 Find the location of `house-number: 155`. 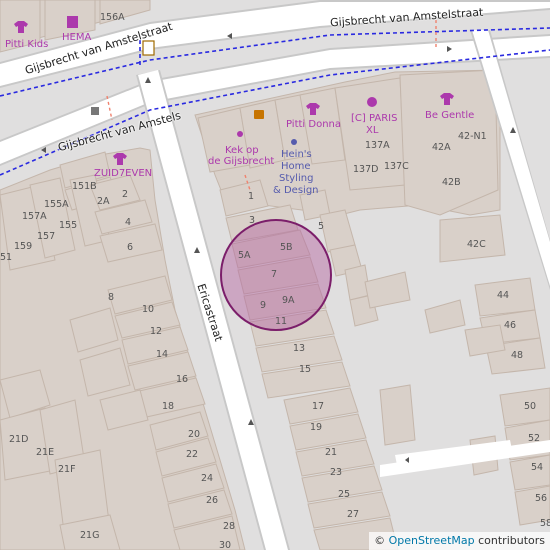

house-number: 155 is located at coordinates (68, 225).